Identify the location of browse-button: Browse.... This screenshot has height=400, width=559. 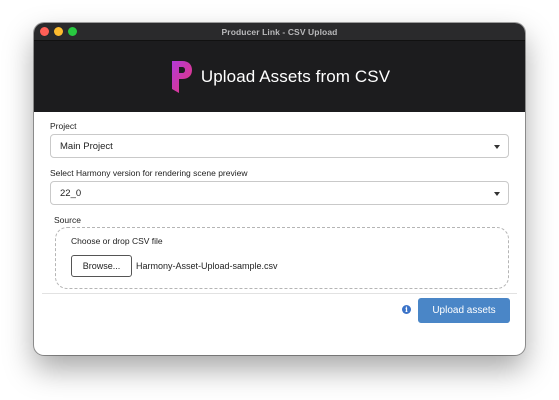
(101, 266).